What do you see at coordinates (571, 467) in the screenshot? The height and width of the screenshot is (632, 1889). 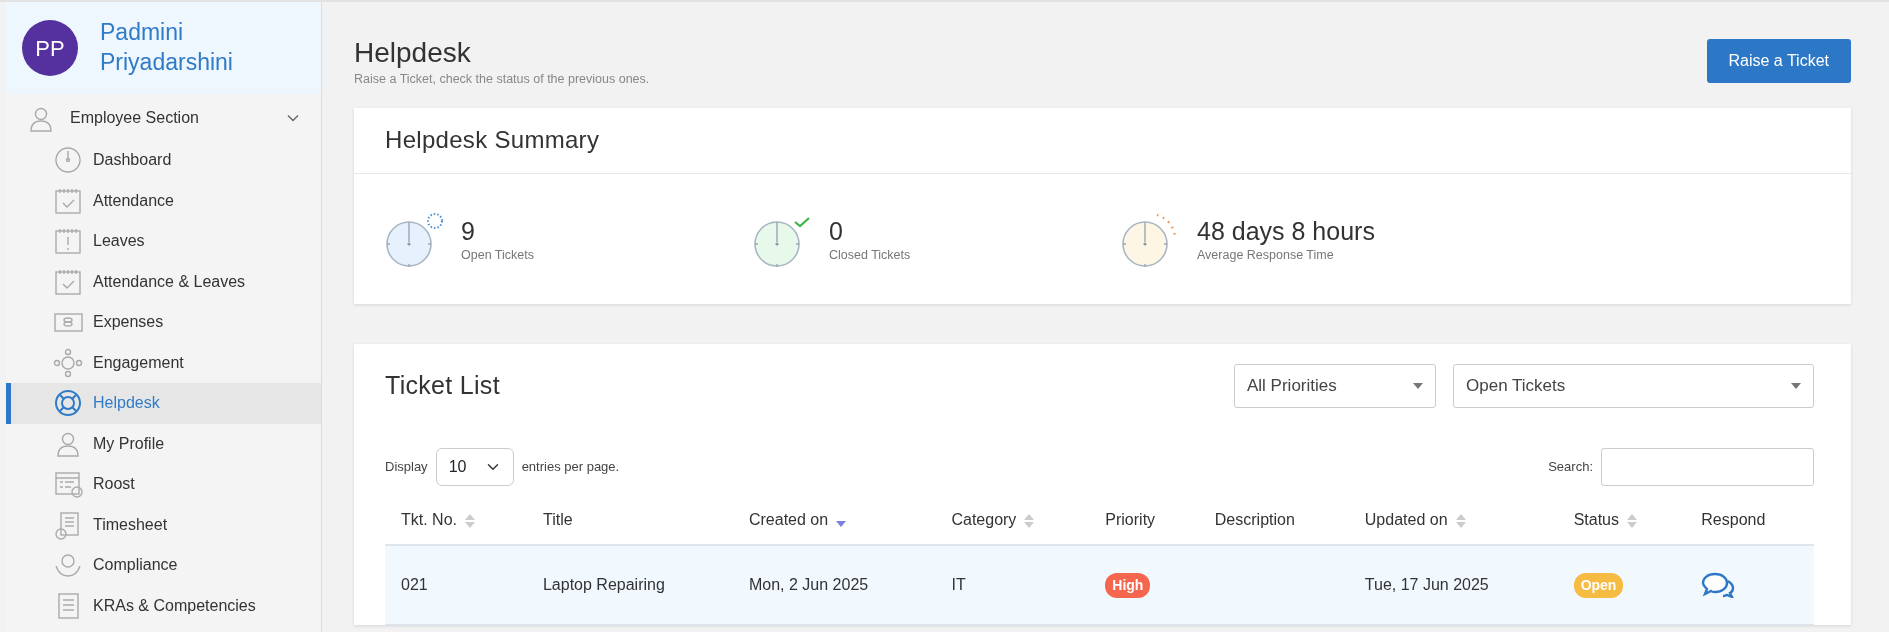 I see `entries-label: entries per page.` at bounding box center [571, 467].